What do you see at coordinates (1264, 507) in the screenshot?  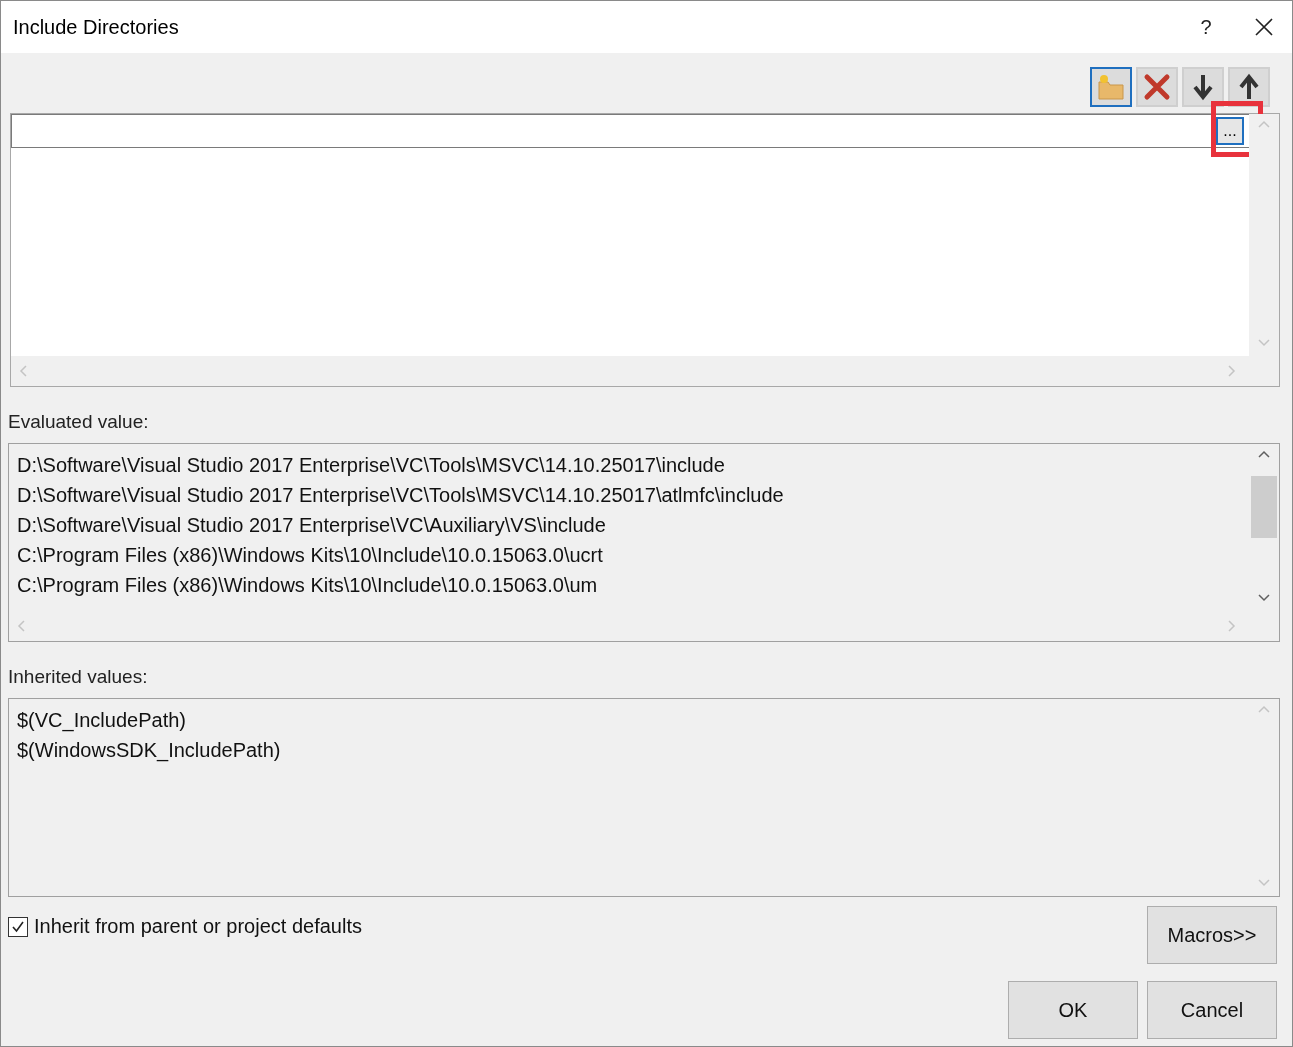 I see `scroll-thumb` at bounding box center [1264, 507].